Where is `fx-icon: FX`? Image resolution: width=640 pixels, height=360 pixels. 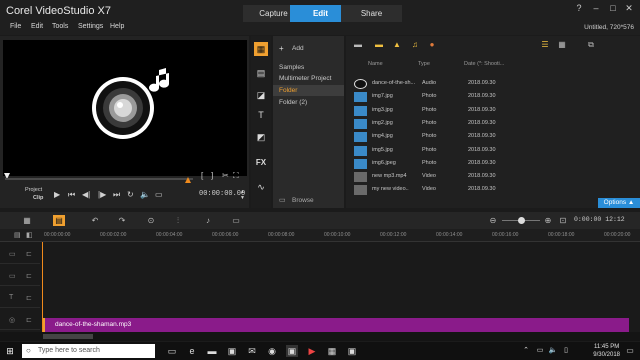
fx-icon: FX is located at coordinates (261, 163).